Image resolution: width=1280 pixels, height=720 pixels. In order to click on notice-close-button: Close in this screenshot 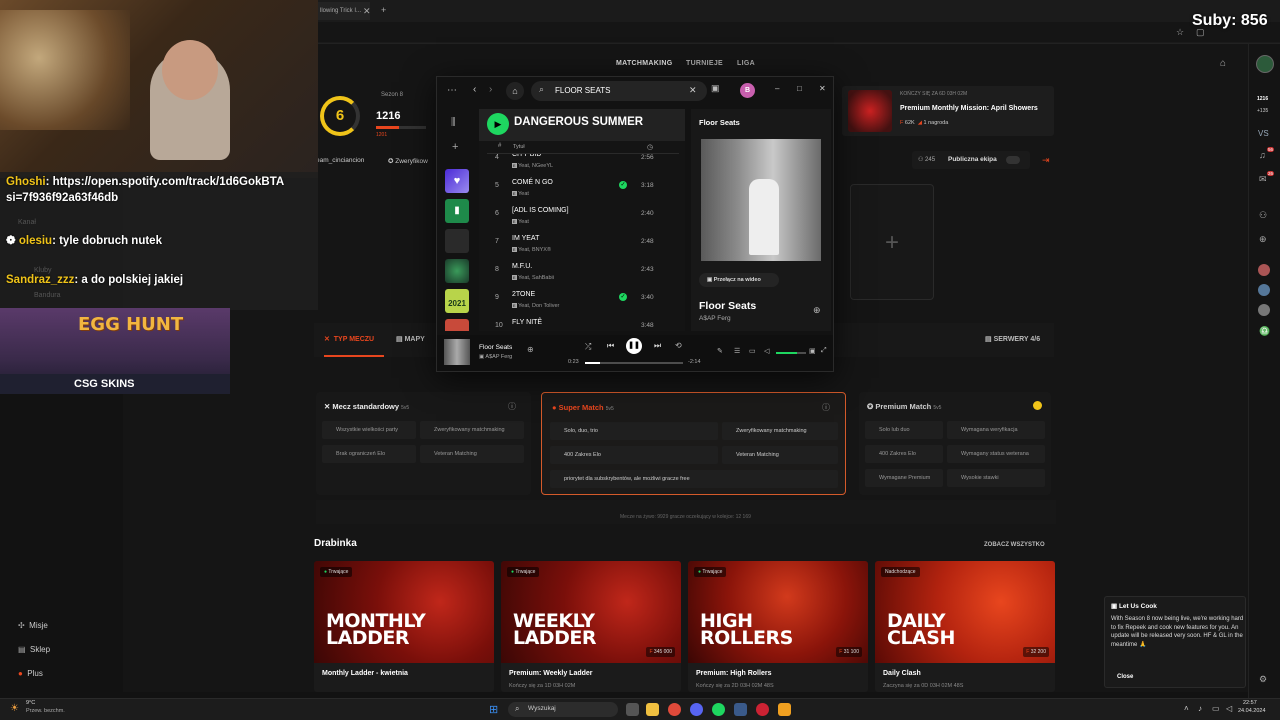, I will do `click(1125, 677)`.